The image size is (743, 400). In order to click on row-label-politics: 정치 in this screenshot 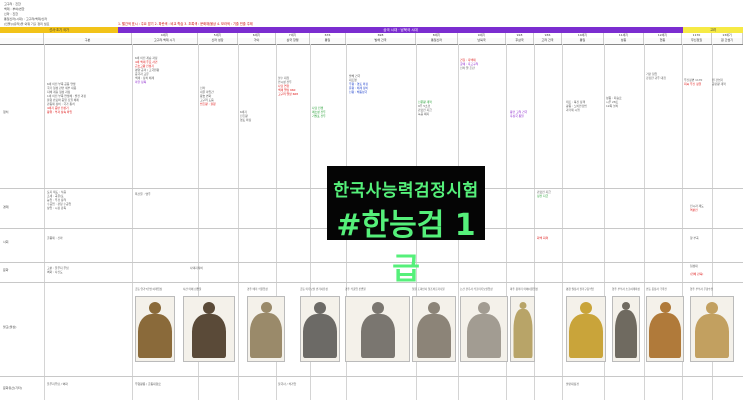, I will do `click(6, 112)`.